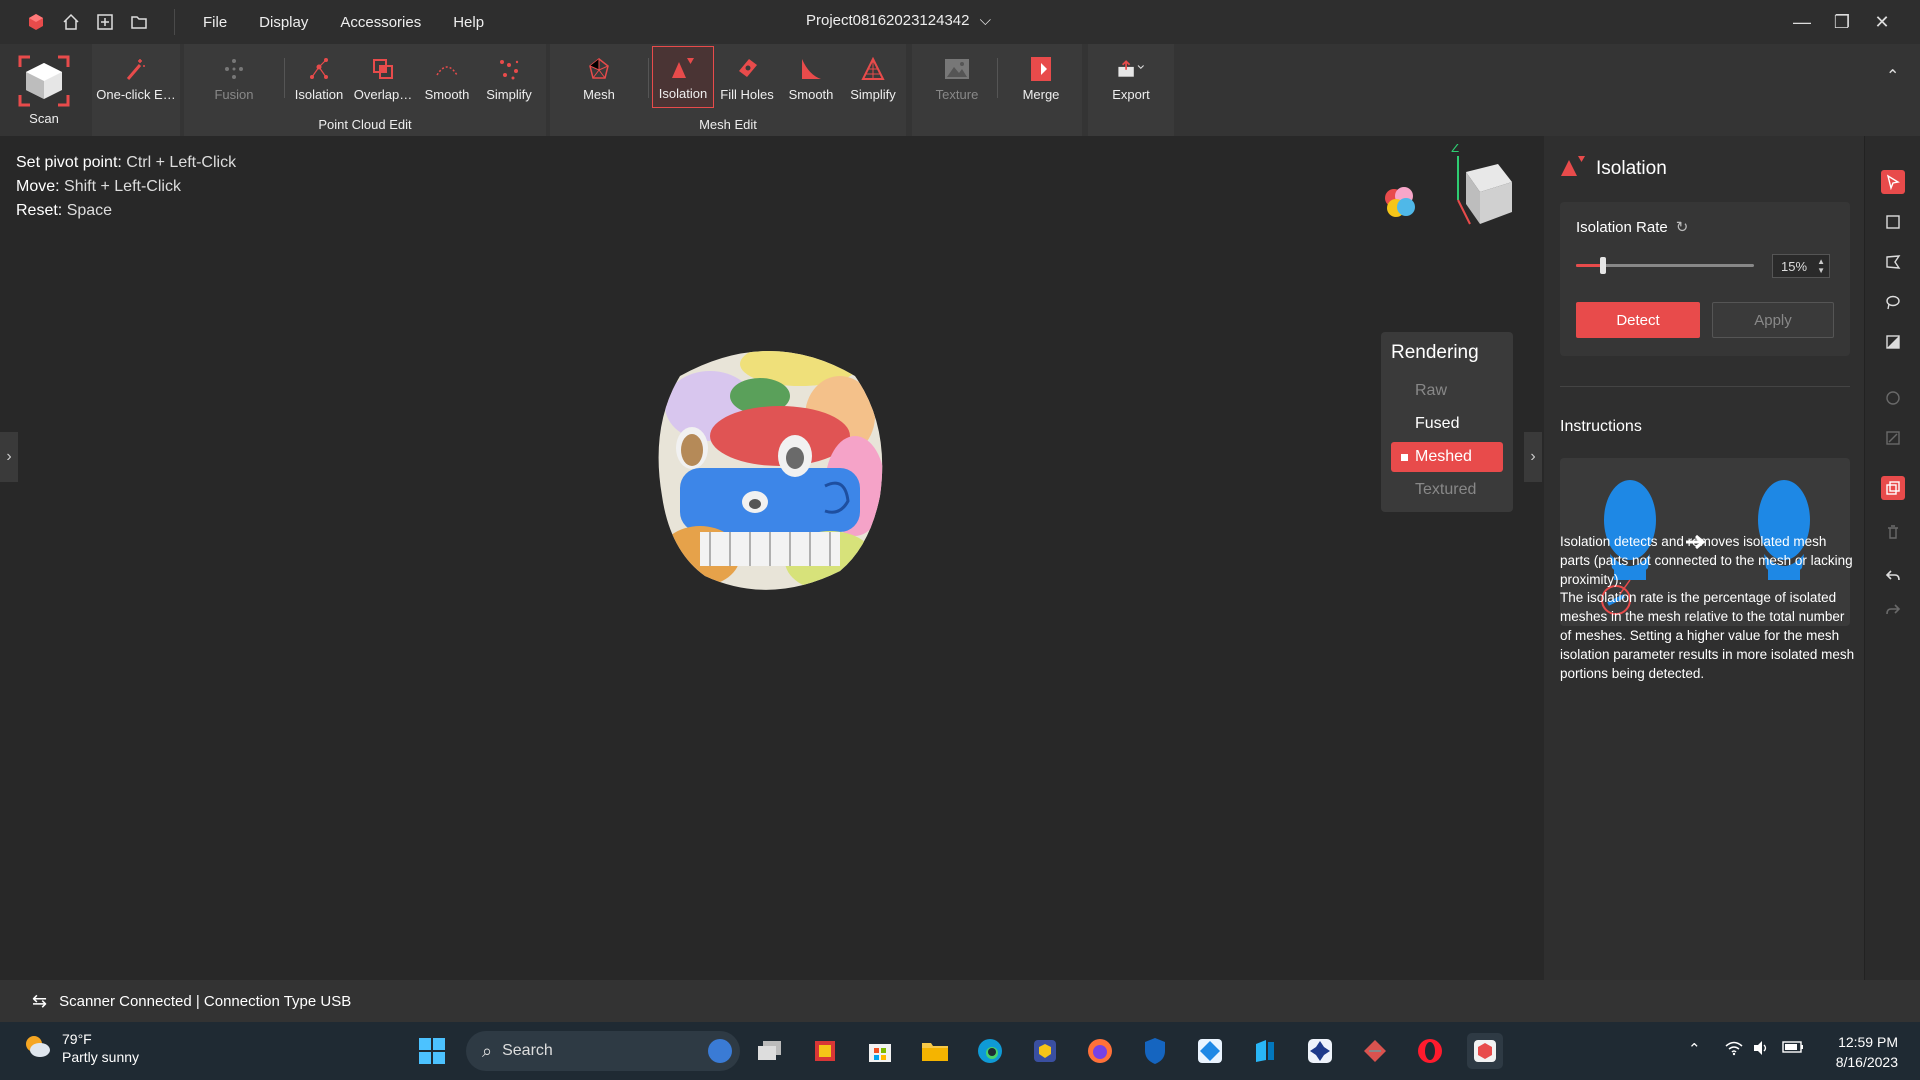  Describe the element at coordinates (1265, 1051) in the screenshot. I see `taskbar-app-cyan-icon` at that location.